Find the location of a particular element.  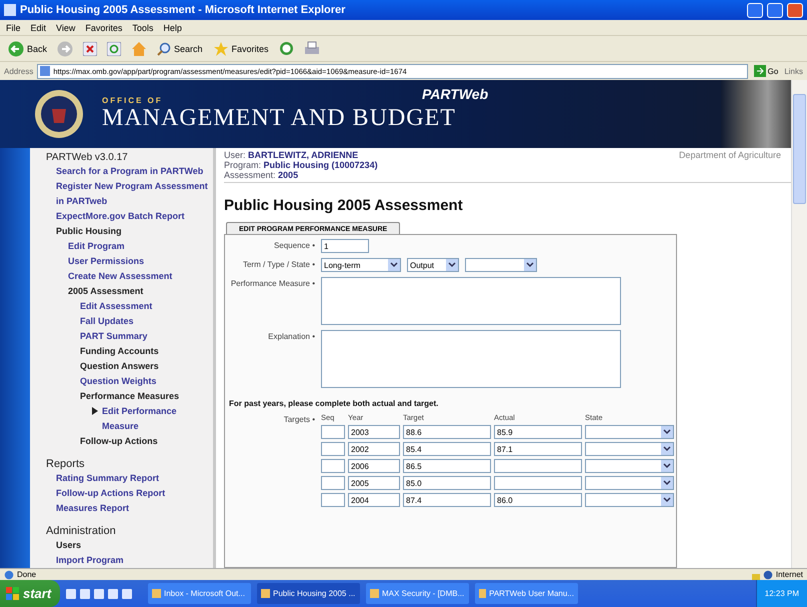

menu-item: File is located at coordinates (13, 27).